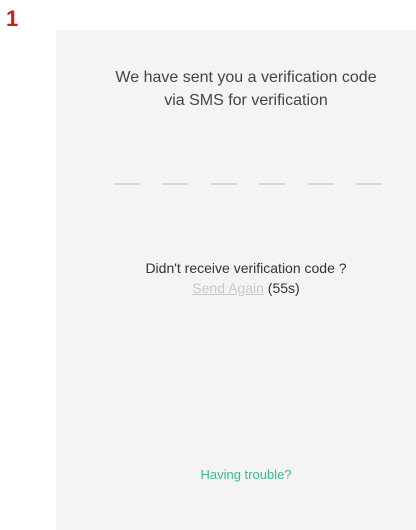 Image resolution: width=416 pixels, height=530 pixels. Describe the element at coordinates (246, 268) in the screenshot. I see `resend-prompt: Didn't receive verification code ?` at that location.